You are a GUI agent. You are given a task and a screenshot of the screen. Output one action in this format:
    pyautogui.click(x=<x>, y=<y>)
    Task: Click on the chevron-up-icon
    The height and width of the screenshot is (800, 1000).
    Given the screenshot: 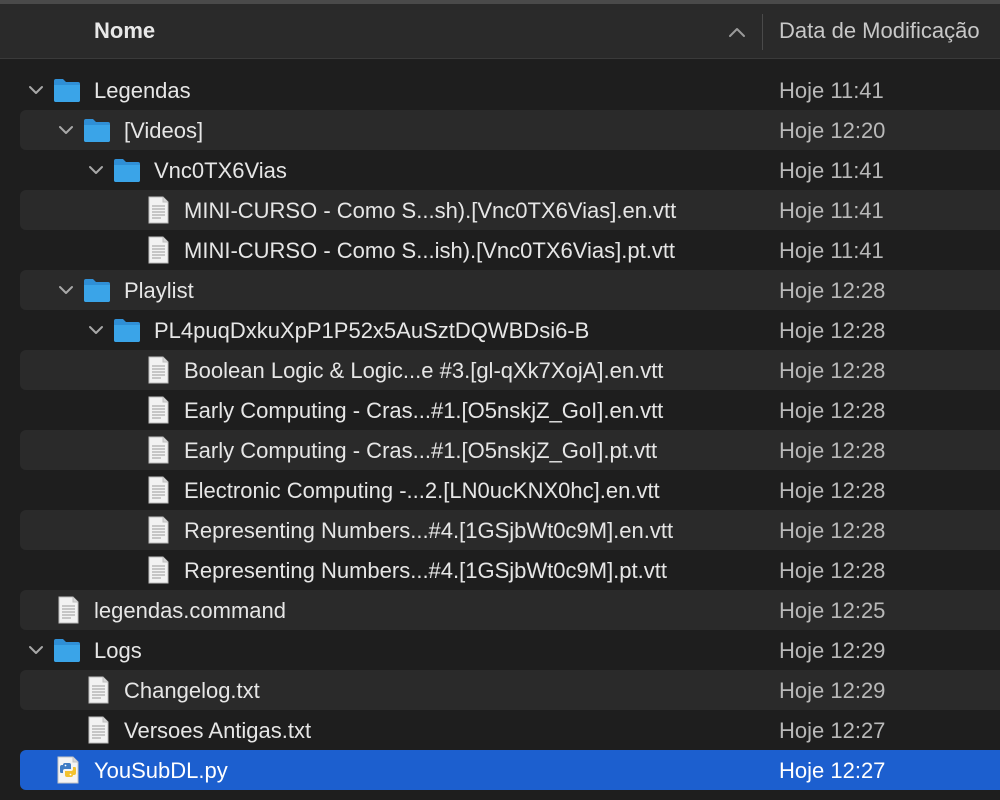 What is the action you would take?
    pyautogui.click(x=737, y=32)
    